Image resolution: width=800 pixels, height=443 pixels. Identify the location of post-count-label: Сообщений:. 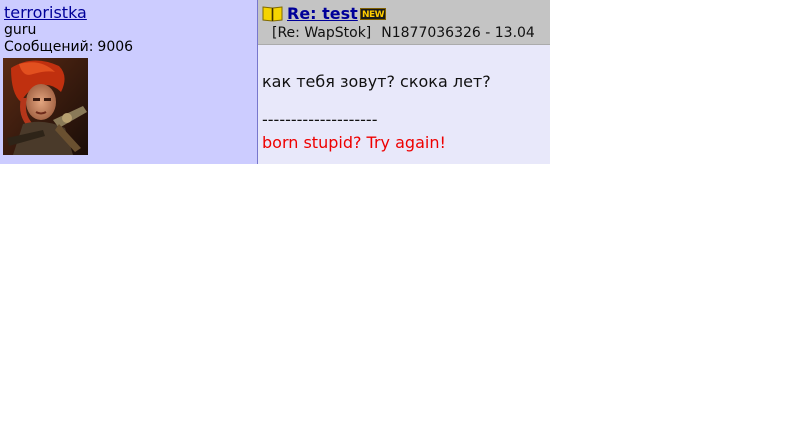
(49, 47).